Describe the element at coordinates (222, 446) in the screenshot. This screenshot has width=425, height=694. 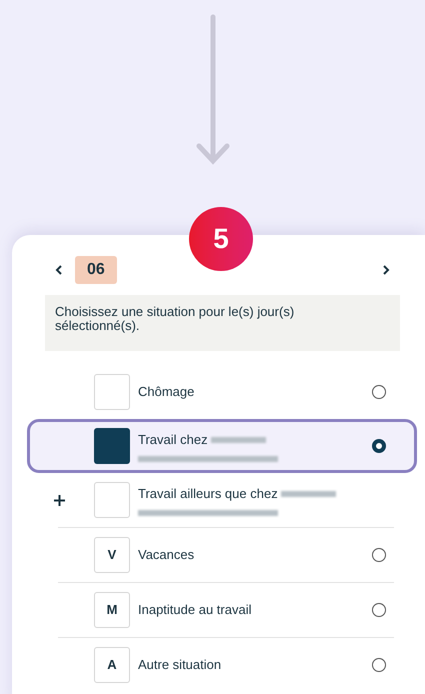
I see `situation-option: Travail chez` at that location.